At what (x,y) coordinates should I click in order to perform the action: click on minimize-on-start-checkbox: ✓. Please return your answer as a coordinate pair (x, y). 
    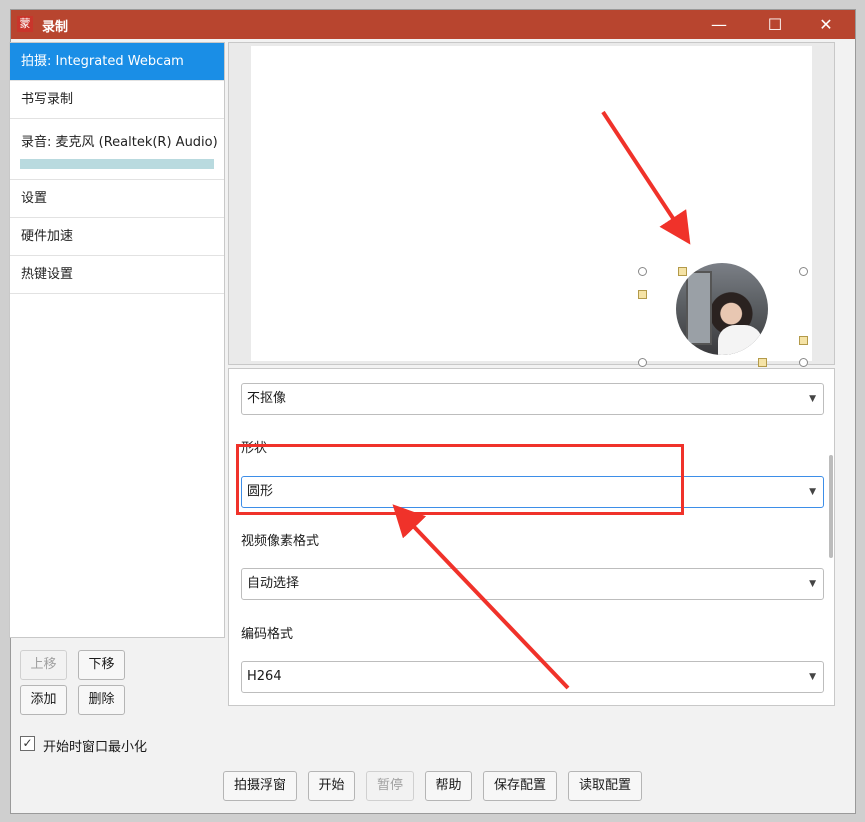
    Looking at the image, I should click on (27, 743).